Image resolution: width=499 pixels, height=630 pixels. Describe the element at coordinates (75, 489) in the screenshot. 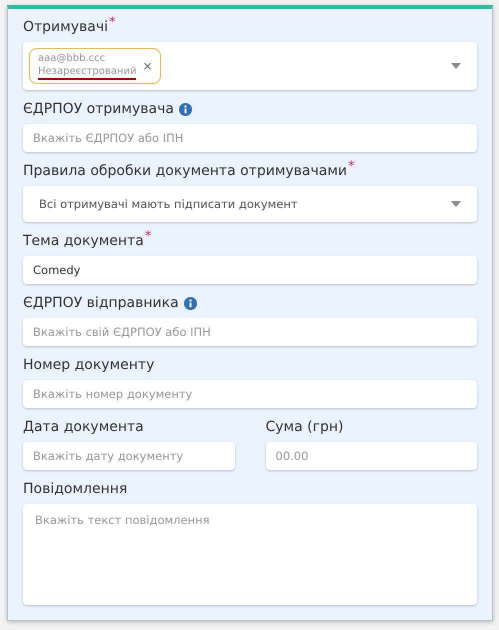

I see `field-label: Повідомлення` at that location.